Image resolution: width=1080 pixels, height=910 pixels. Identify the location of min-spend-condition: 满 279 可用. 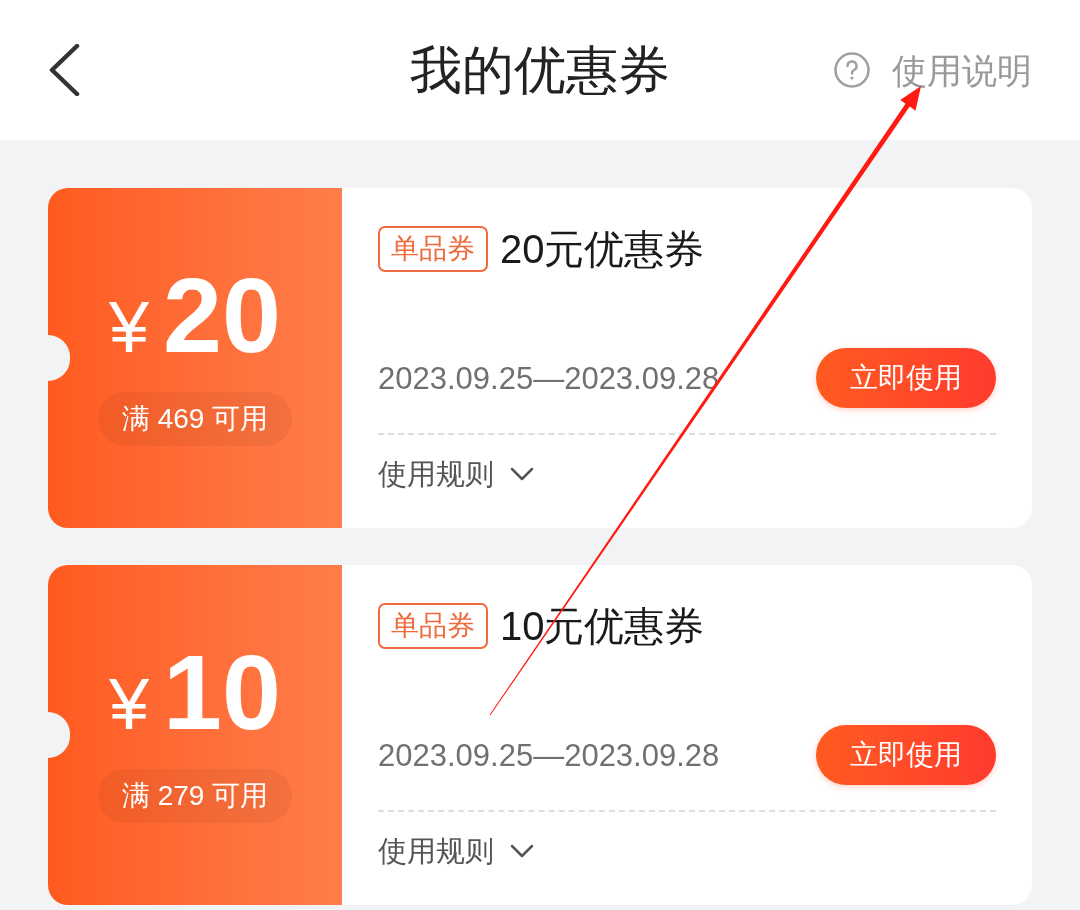
(195, 796).